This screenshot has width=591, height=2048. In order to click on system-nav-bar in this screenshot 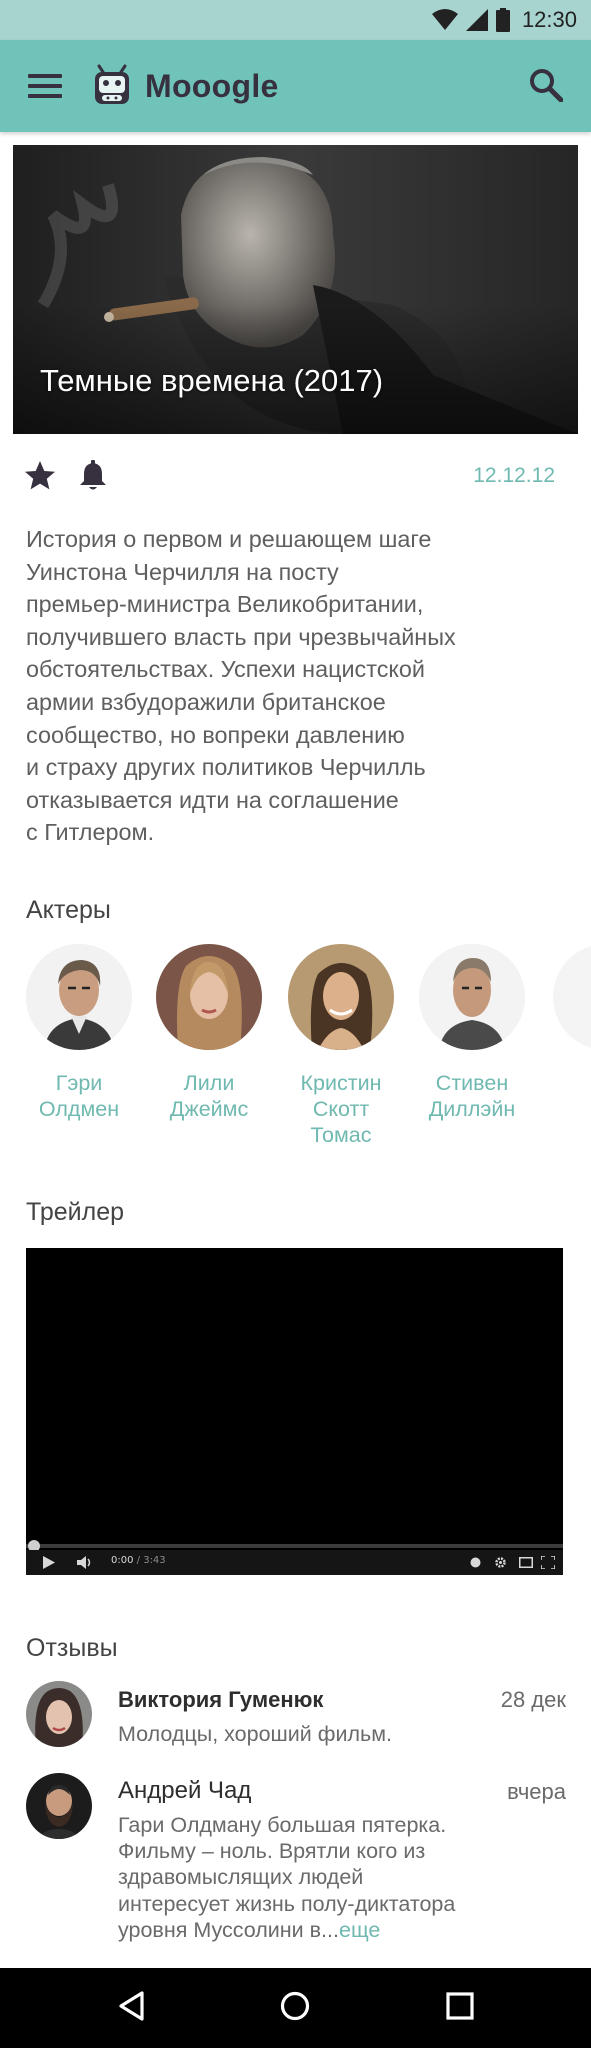, I will do `click(295, 2008)`.